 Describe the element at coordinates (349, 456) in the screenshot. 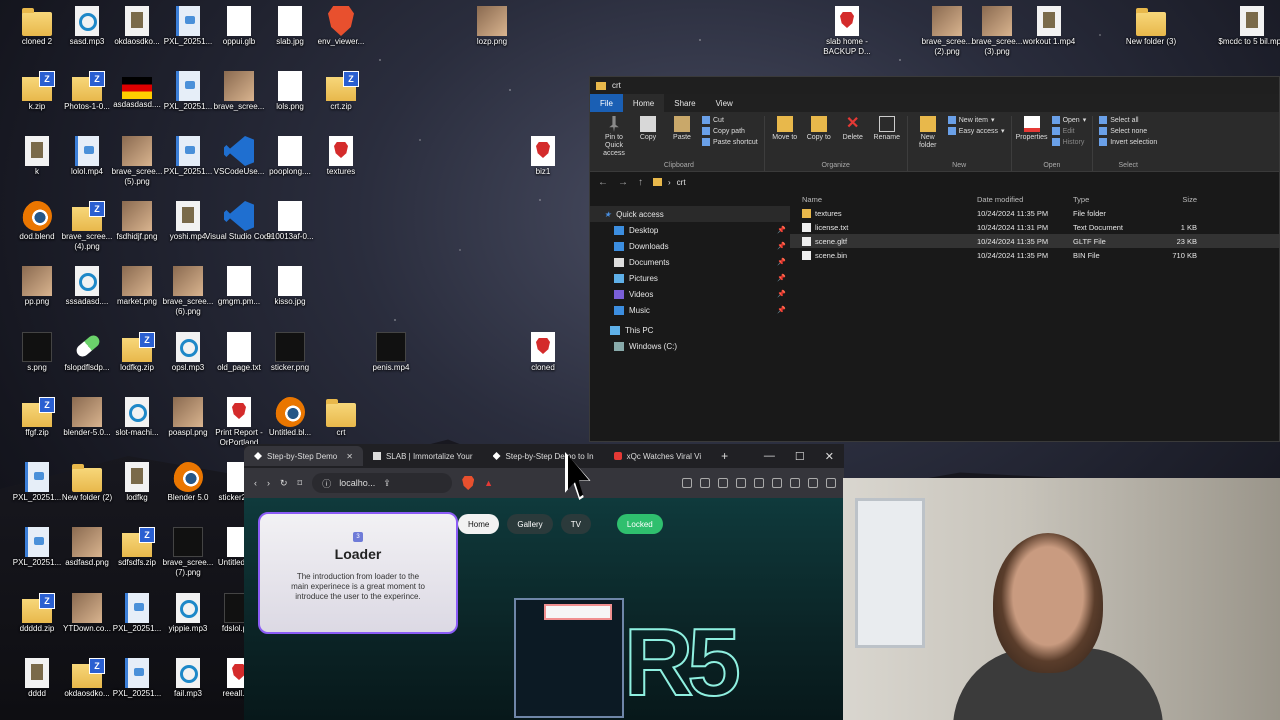

I see `close-tab-icon: ✕` at that location.